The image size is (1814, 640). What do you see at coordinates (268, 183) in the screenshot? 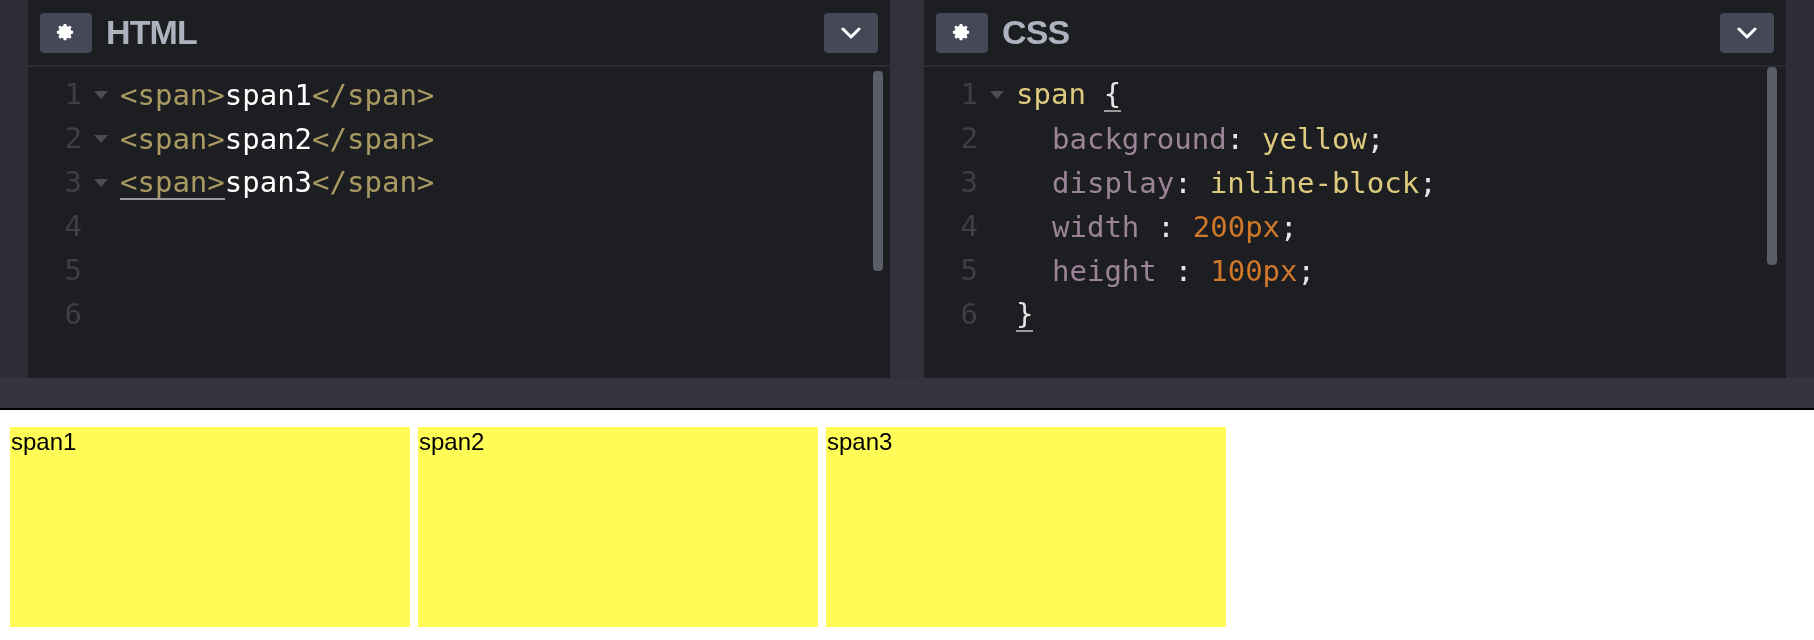
I see `code-text: span3` at bounding box center [268, 183].